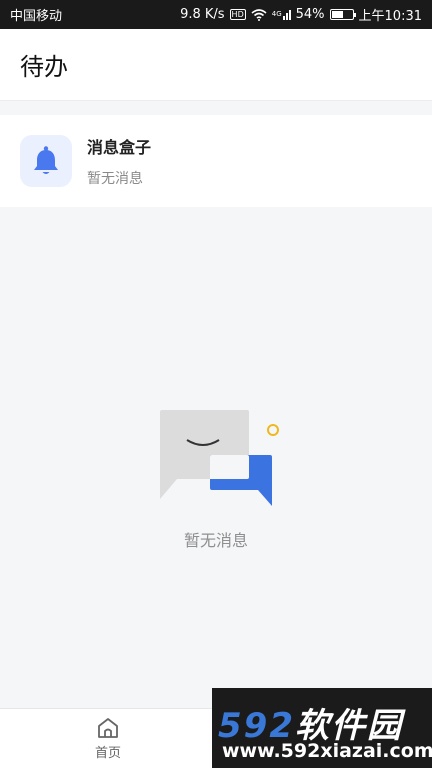  What do you see at coordinates (322, 728) in the screenshot?
I see `watermark: 592软件园 www.592xiazai.com` at bounding box center [322, 728].